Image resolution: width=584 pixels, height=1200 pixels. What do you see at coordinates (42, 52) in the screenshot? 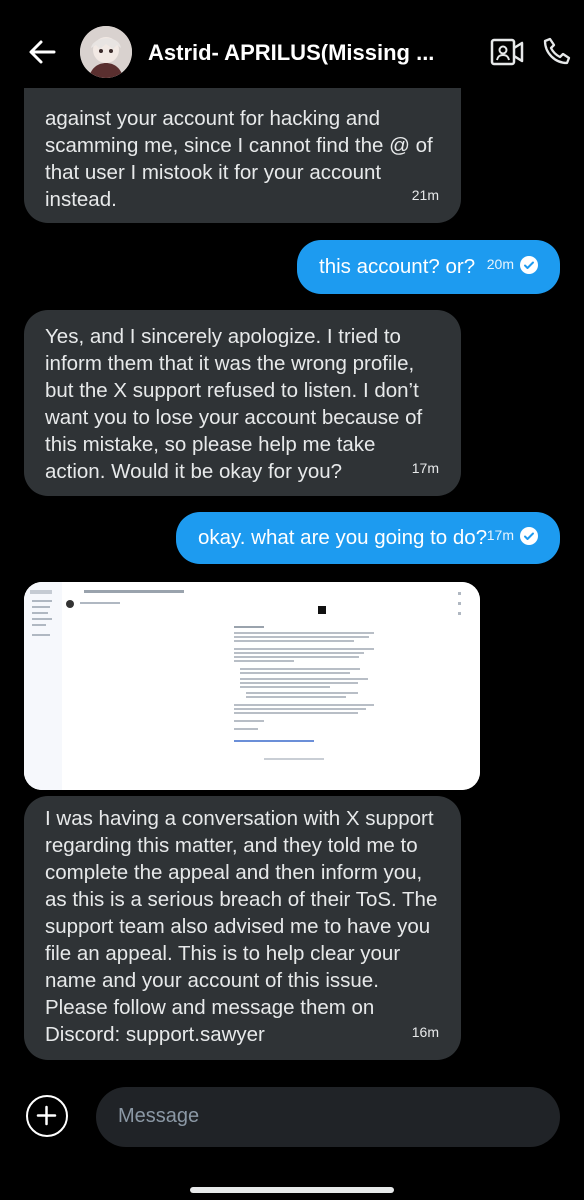
I see `back-arrow-icon` at bounding box center [42, 52].